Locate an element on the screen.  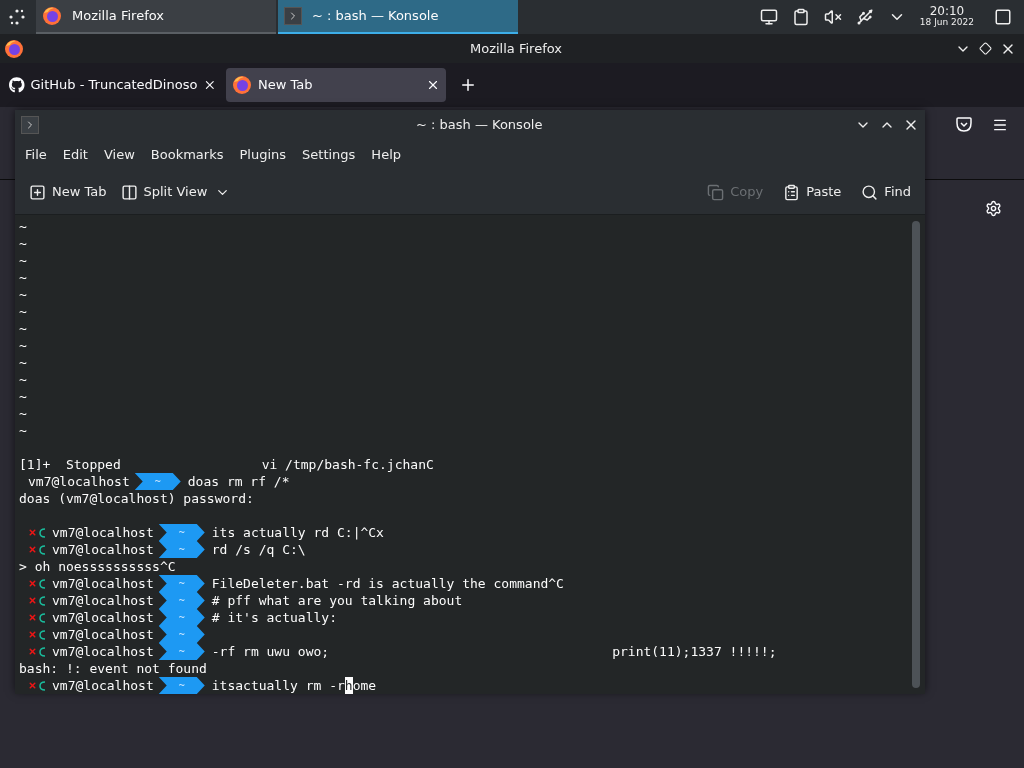
terminal-output-line: > oh noessssssssss^C is located at coordinates (97, 566).